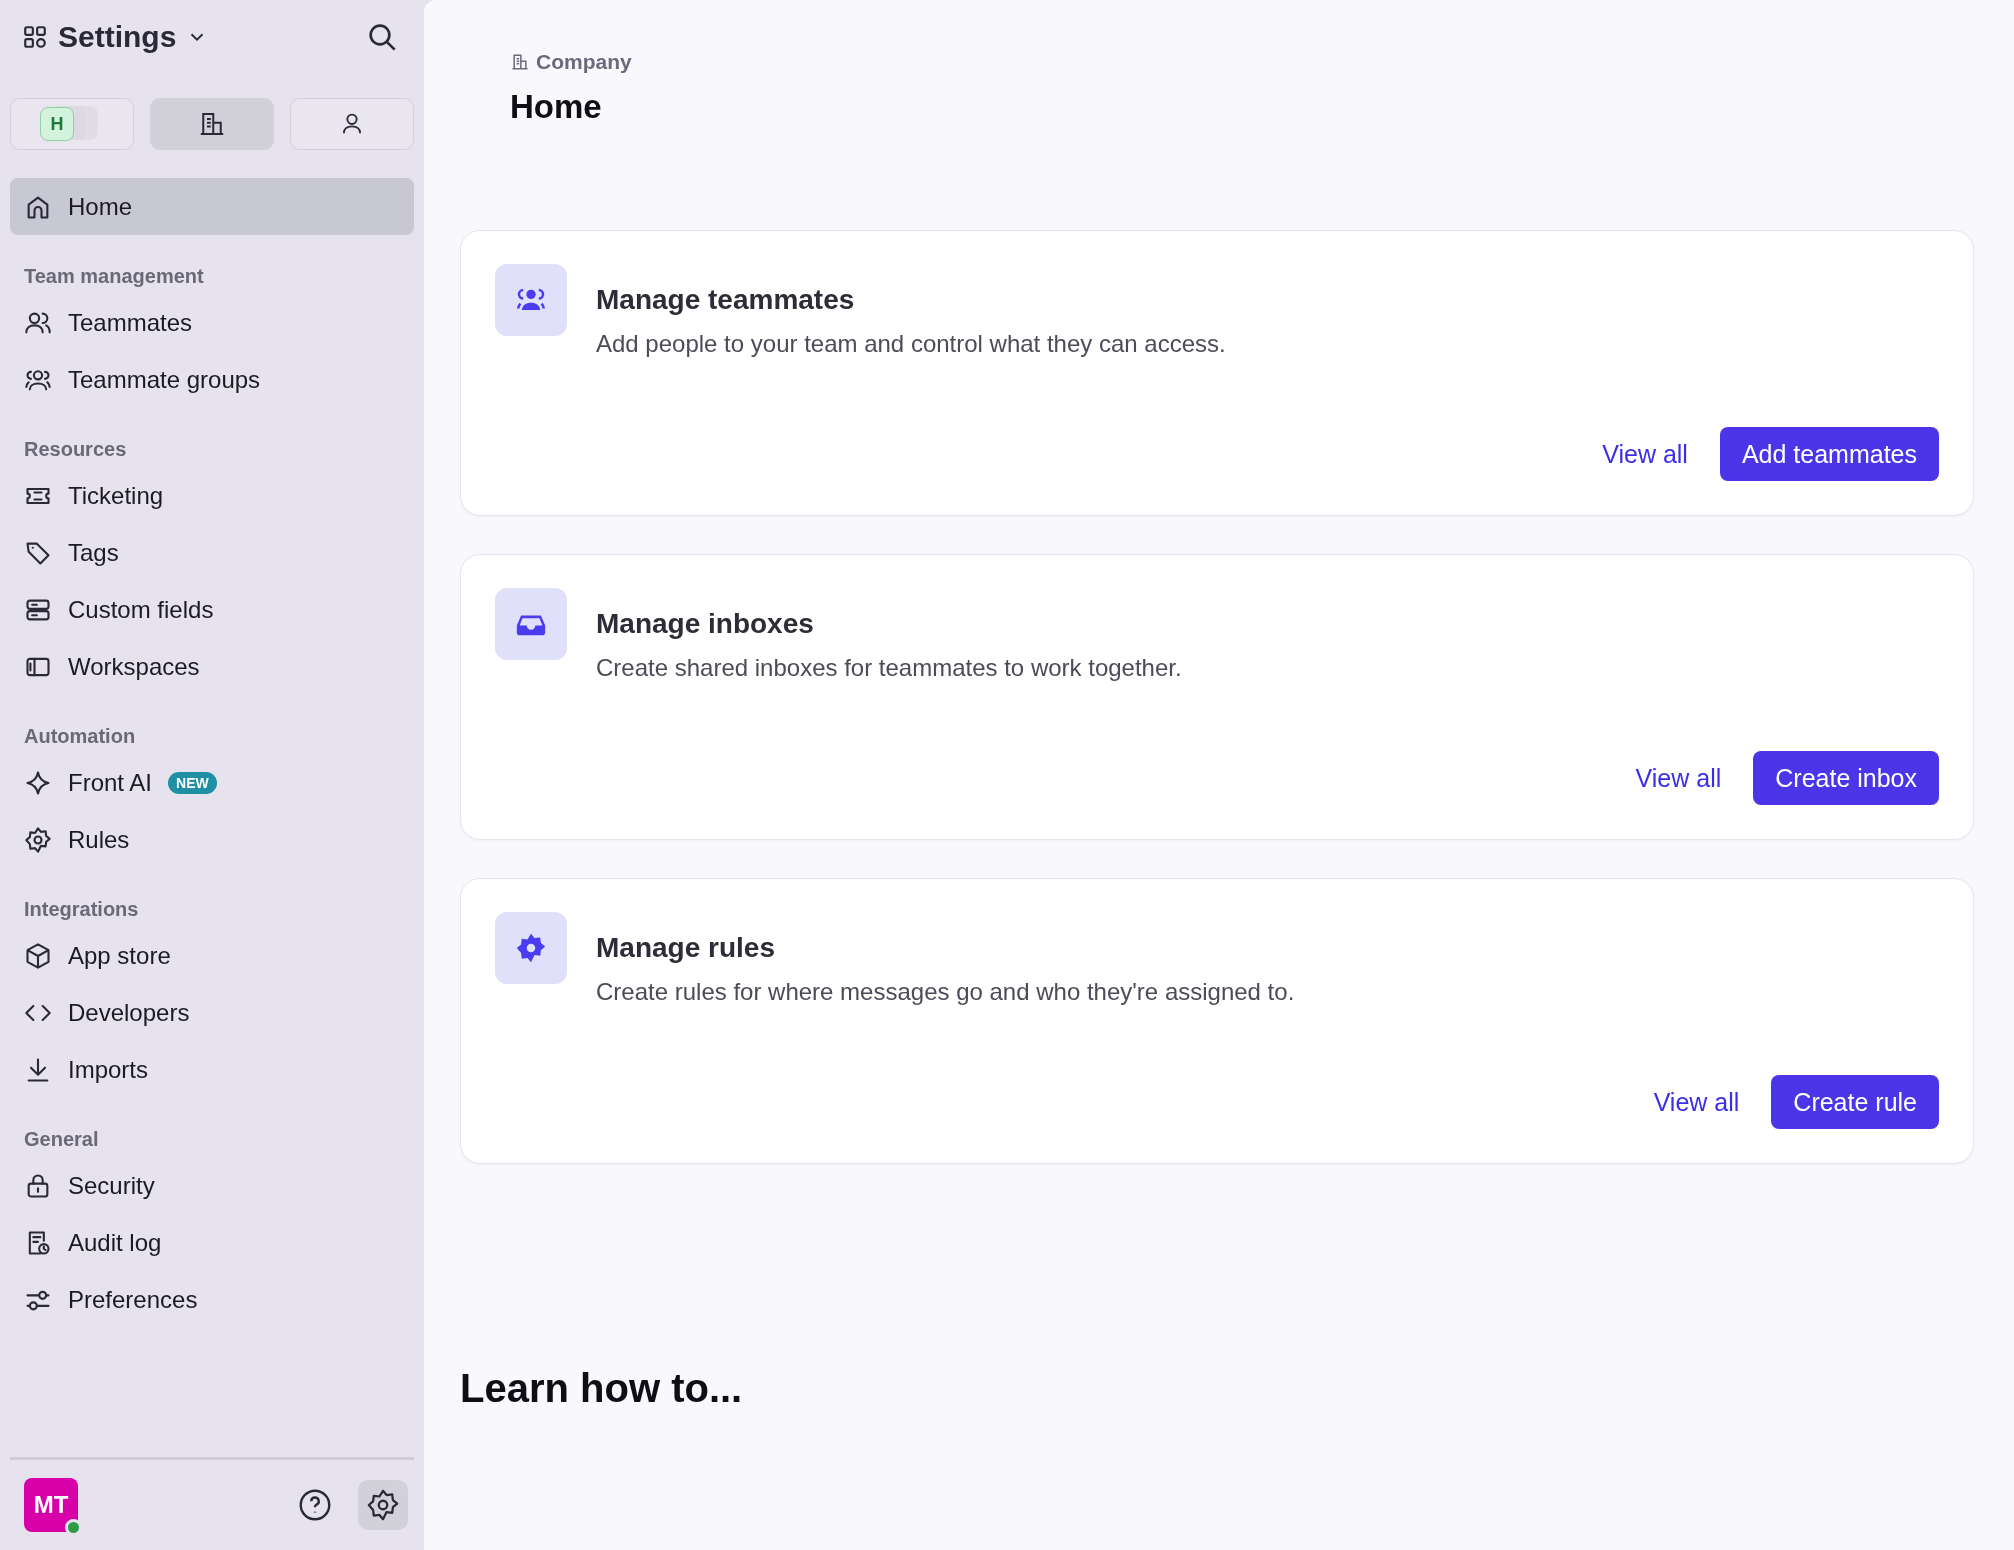  What do you see at coordinates (382, 37) in the screenshot?
I see `search-icon` at bounding box center [382, 37].